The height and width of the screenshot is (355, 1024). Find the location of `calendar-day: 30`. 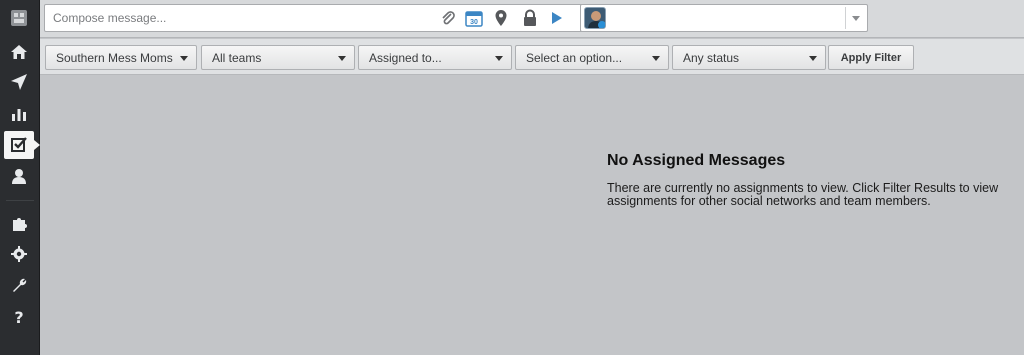

calendar-day: 30 is located at coordinates (474, 22).